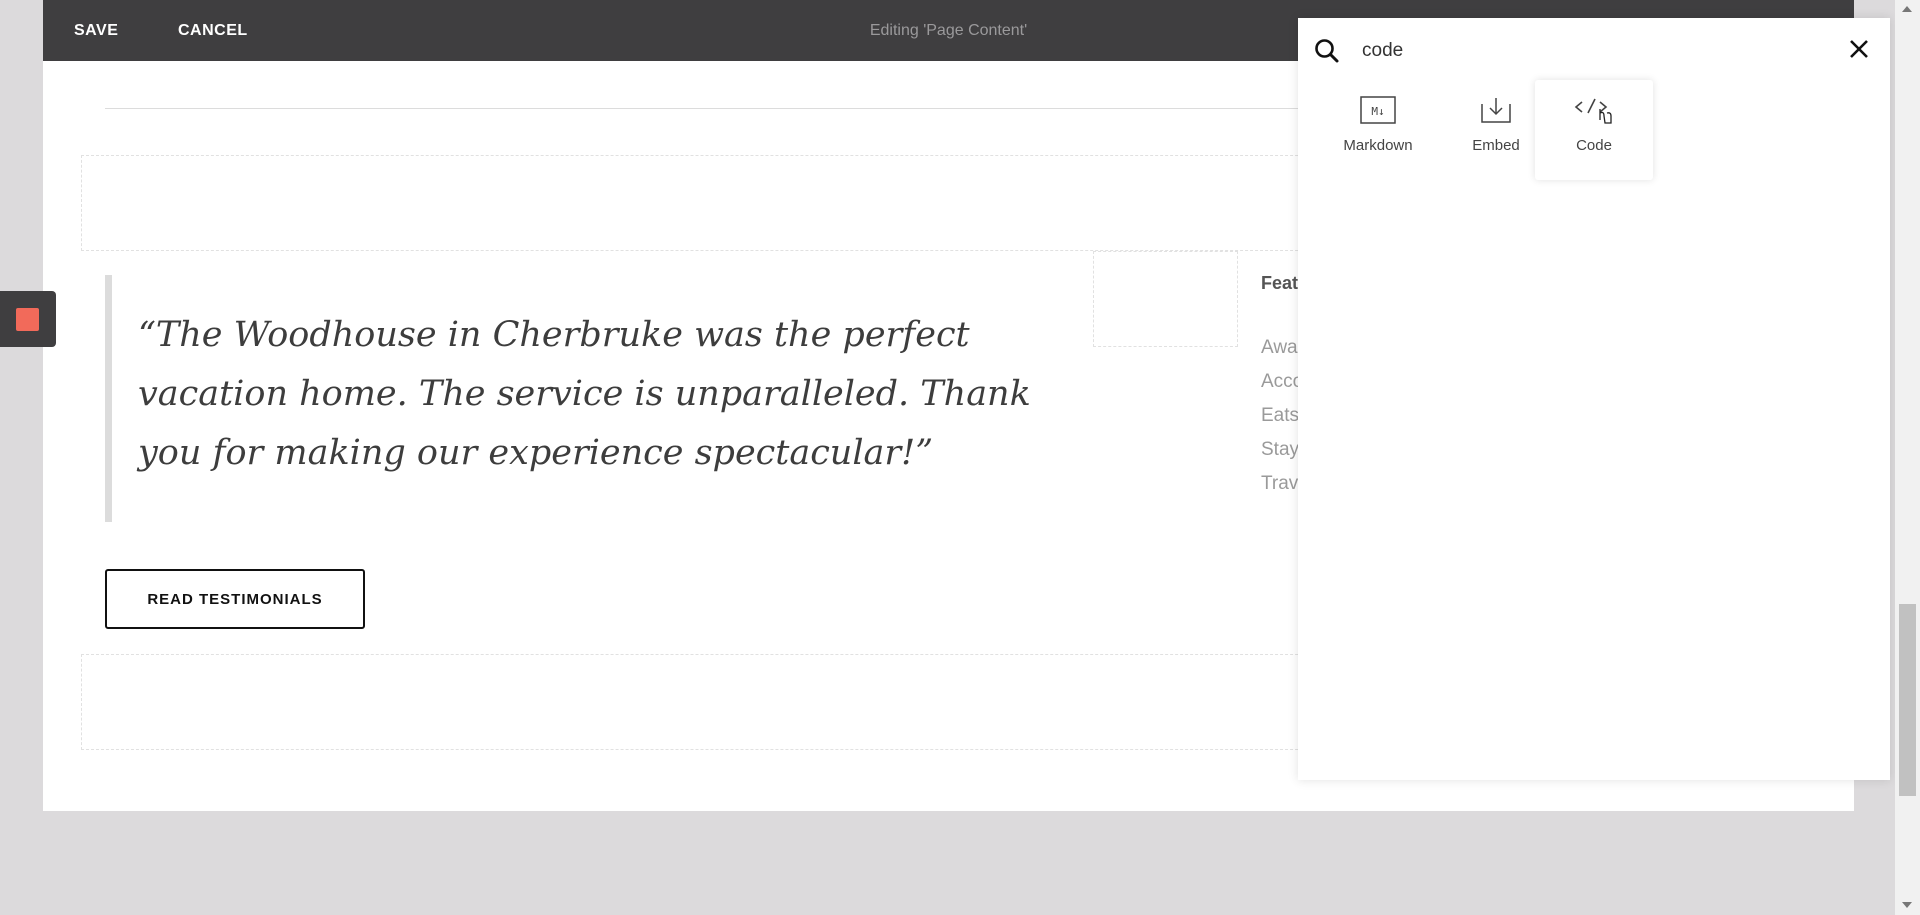 The height and width of the screenshot is (915, 1920). I want to click on svg-text: M↓, so click(1377, 111).